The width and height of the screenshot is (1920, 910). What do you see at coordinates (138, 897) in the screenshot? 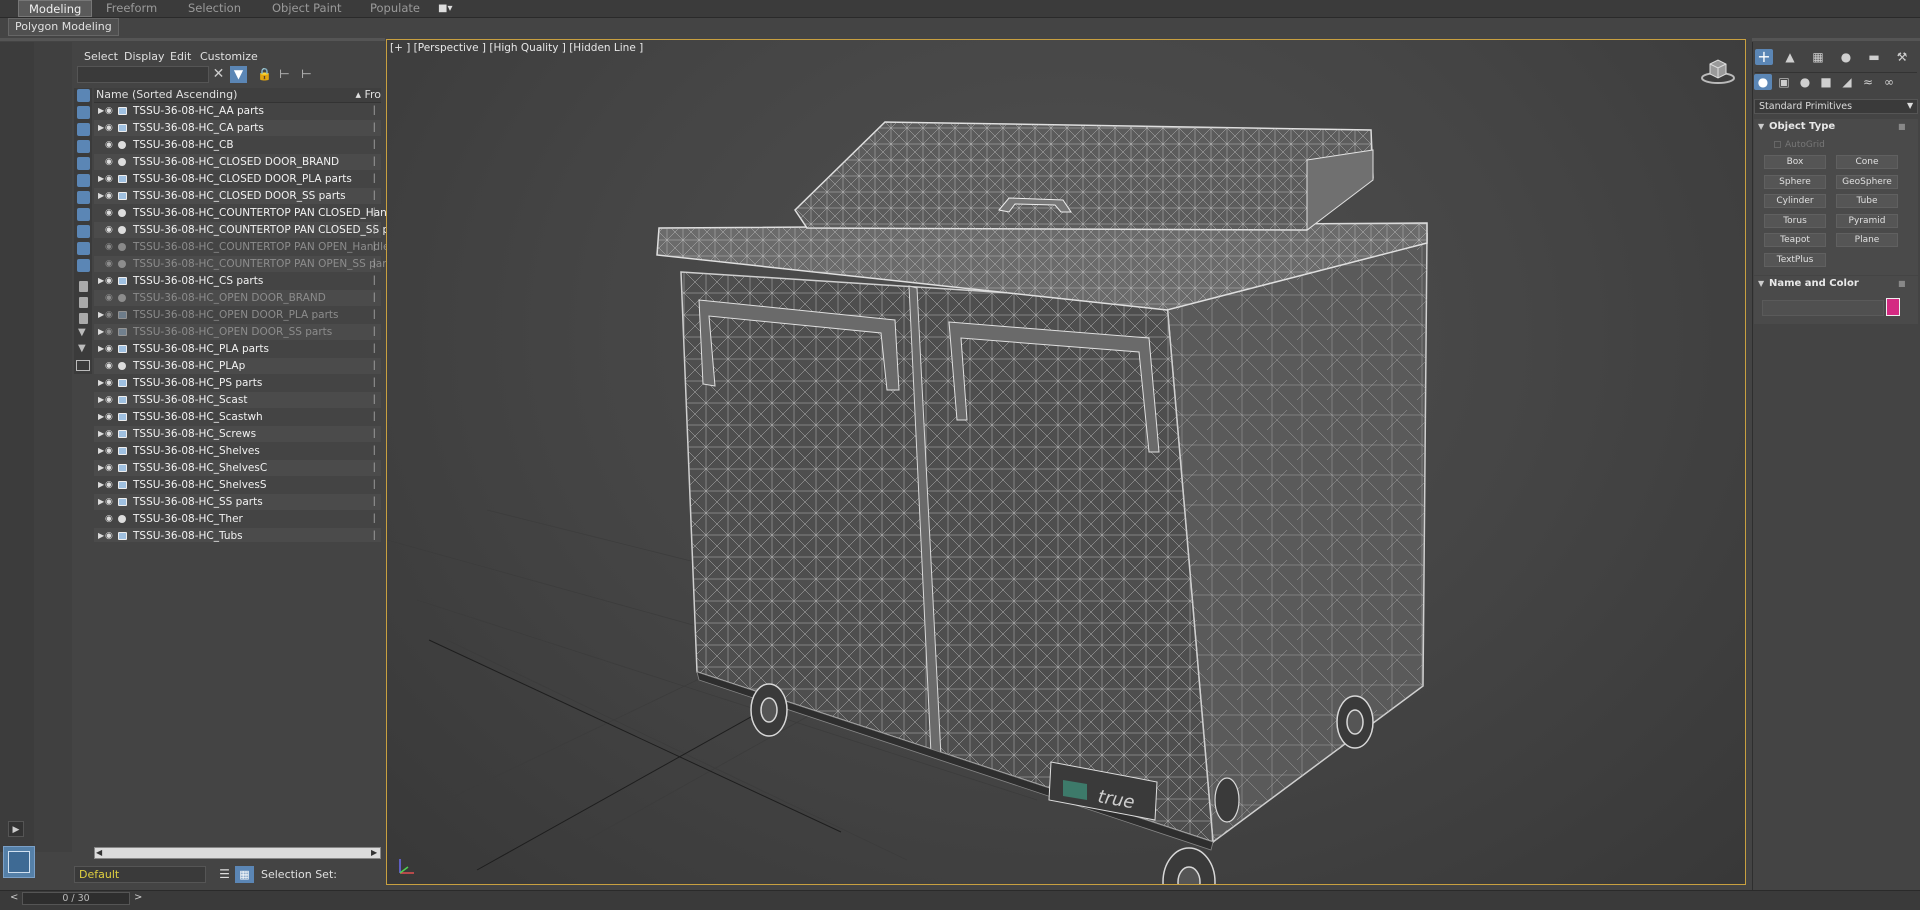
I see `next-frame-icon: >` at bounding box center [138, 897].